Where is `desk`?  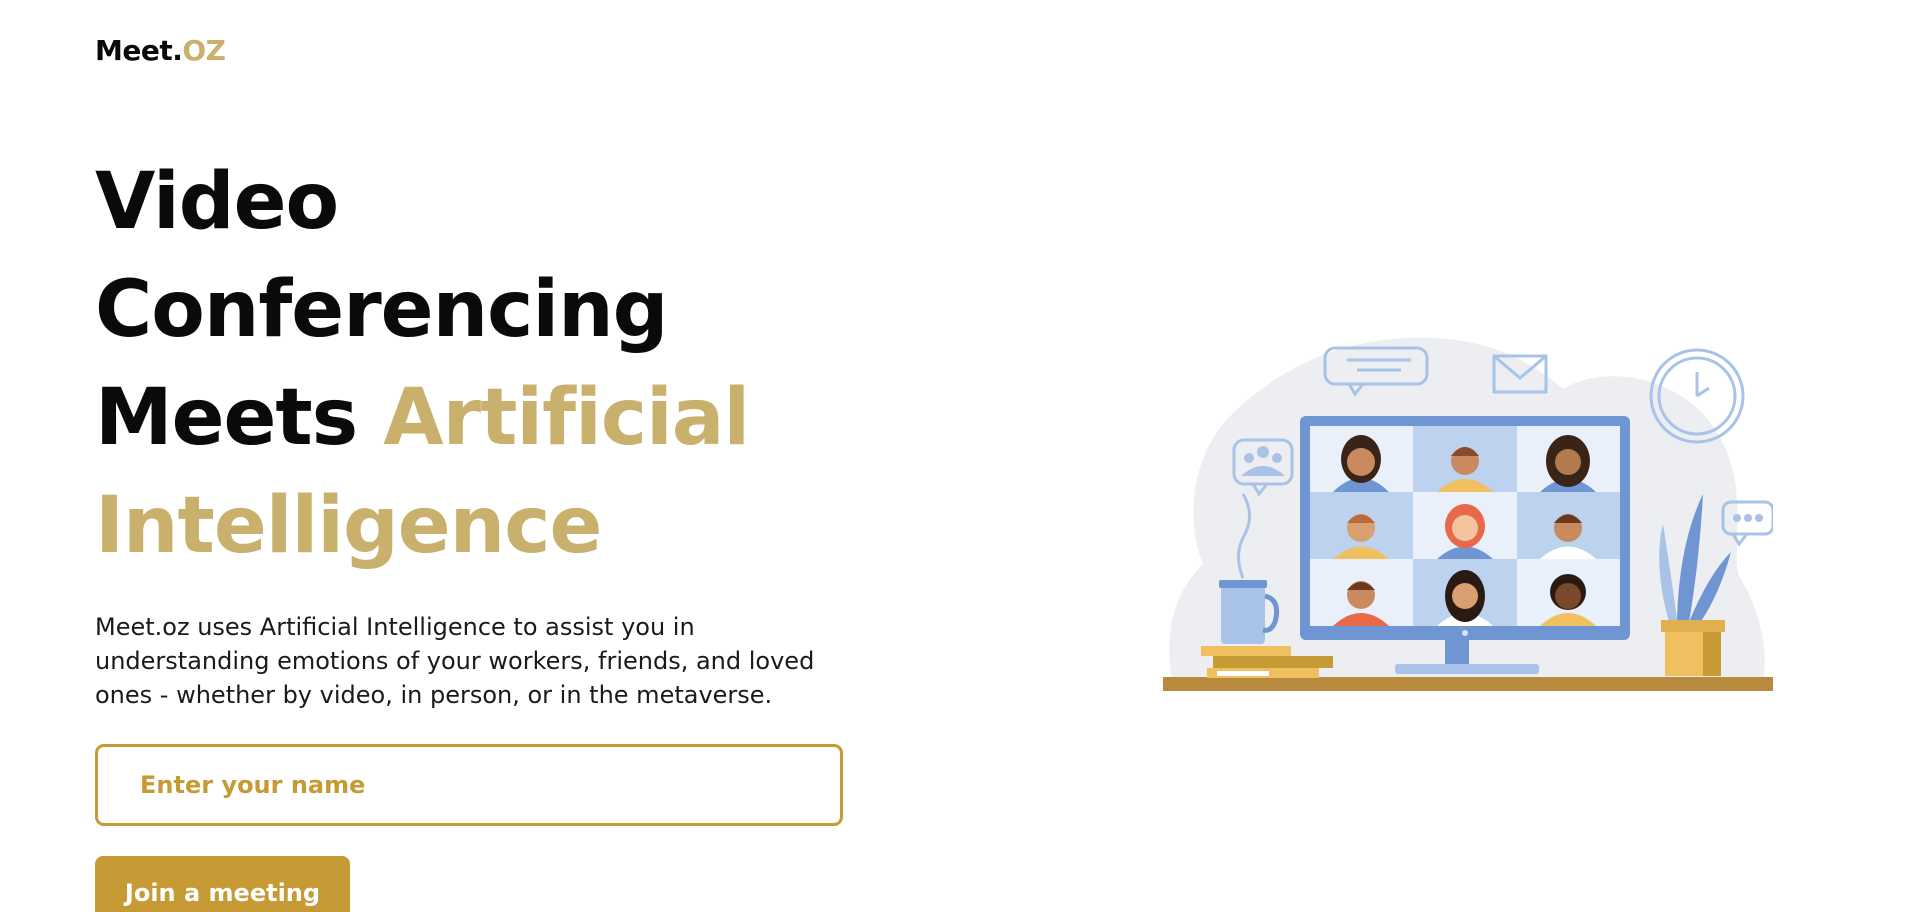 desk is located at coordinates (1468, 684).